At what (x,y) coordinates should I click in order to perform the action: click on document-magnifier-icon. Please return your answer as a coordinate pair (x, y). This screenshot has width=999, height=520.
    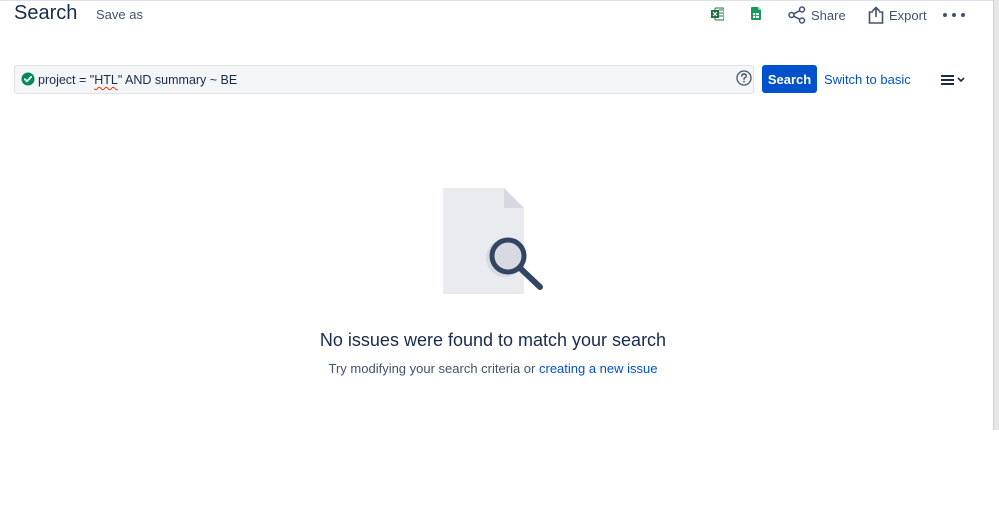
    Looking at the image, I should click on (494, 241).